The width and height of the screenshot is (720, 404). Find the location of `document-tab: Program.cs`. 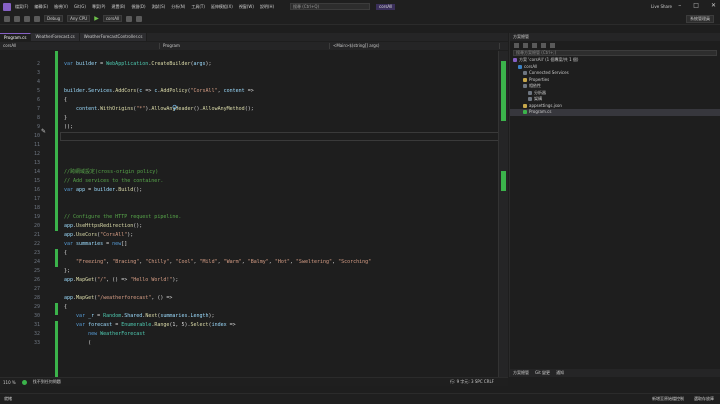

document-tab: Program.cs is located at coordinates (16, 37).